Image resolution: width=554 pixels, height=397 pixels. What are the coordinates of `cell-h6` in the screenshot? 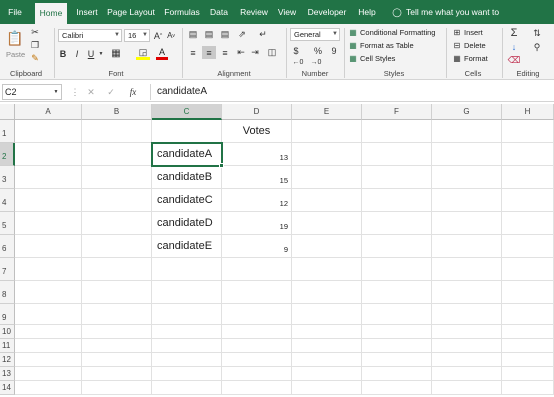 It's located at (528, 246).